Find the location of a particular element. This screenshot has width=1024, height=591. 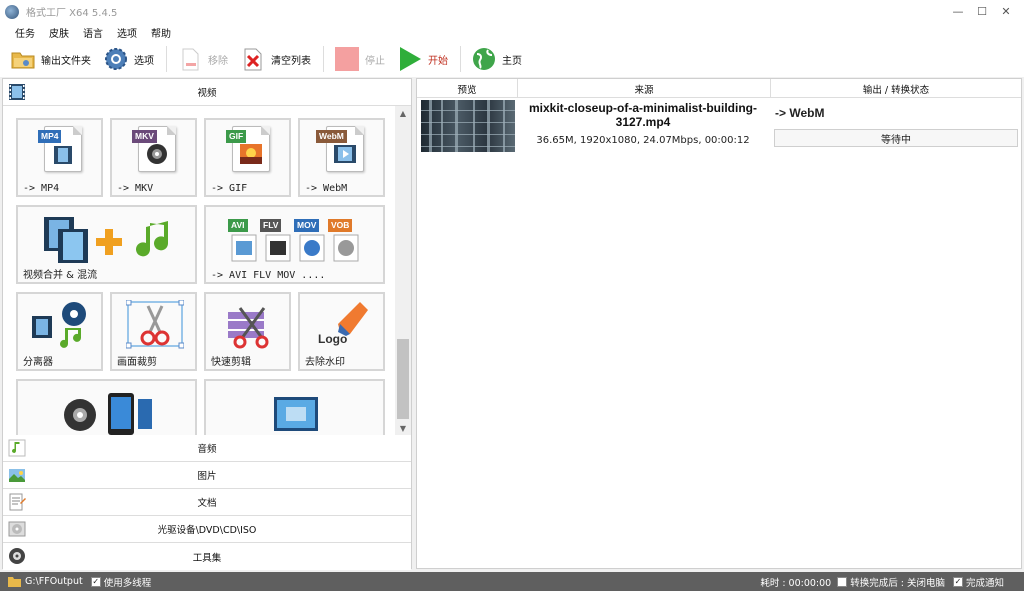

section-disc-label: 光驱设备\DVD\CD\ISO is located at coordinates (207, 530).